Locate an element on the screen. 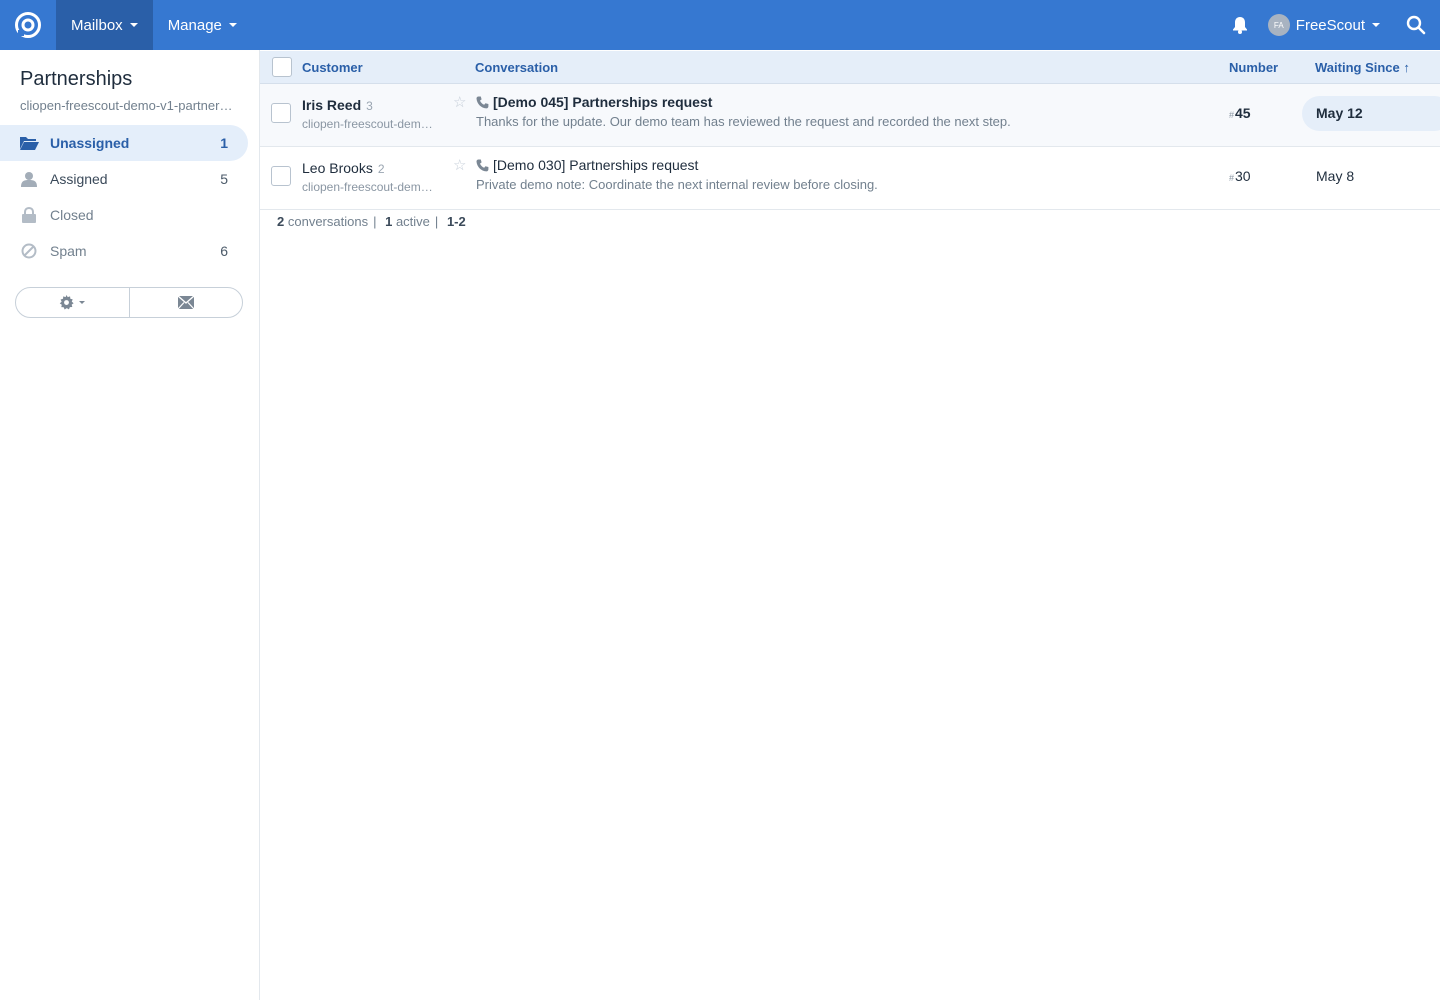 Image resolution: width=1440 pixels, height=1000 pixels. conversation-count: 2 is located at coordinates (281, 221).